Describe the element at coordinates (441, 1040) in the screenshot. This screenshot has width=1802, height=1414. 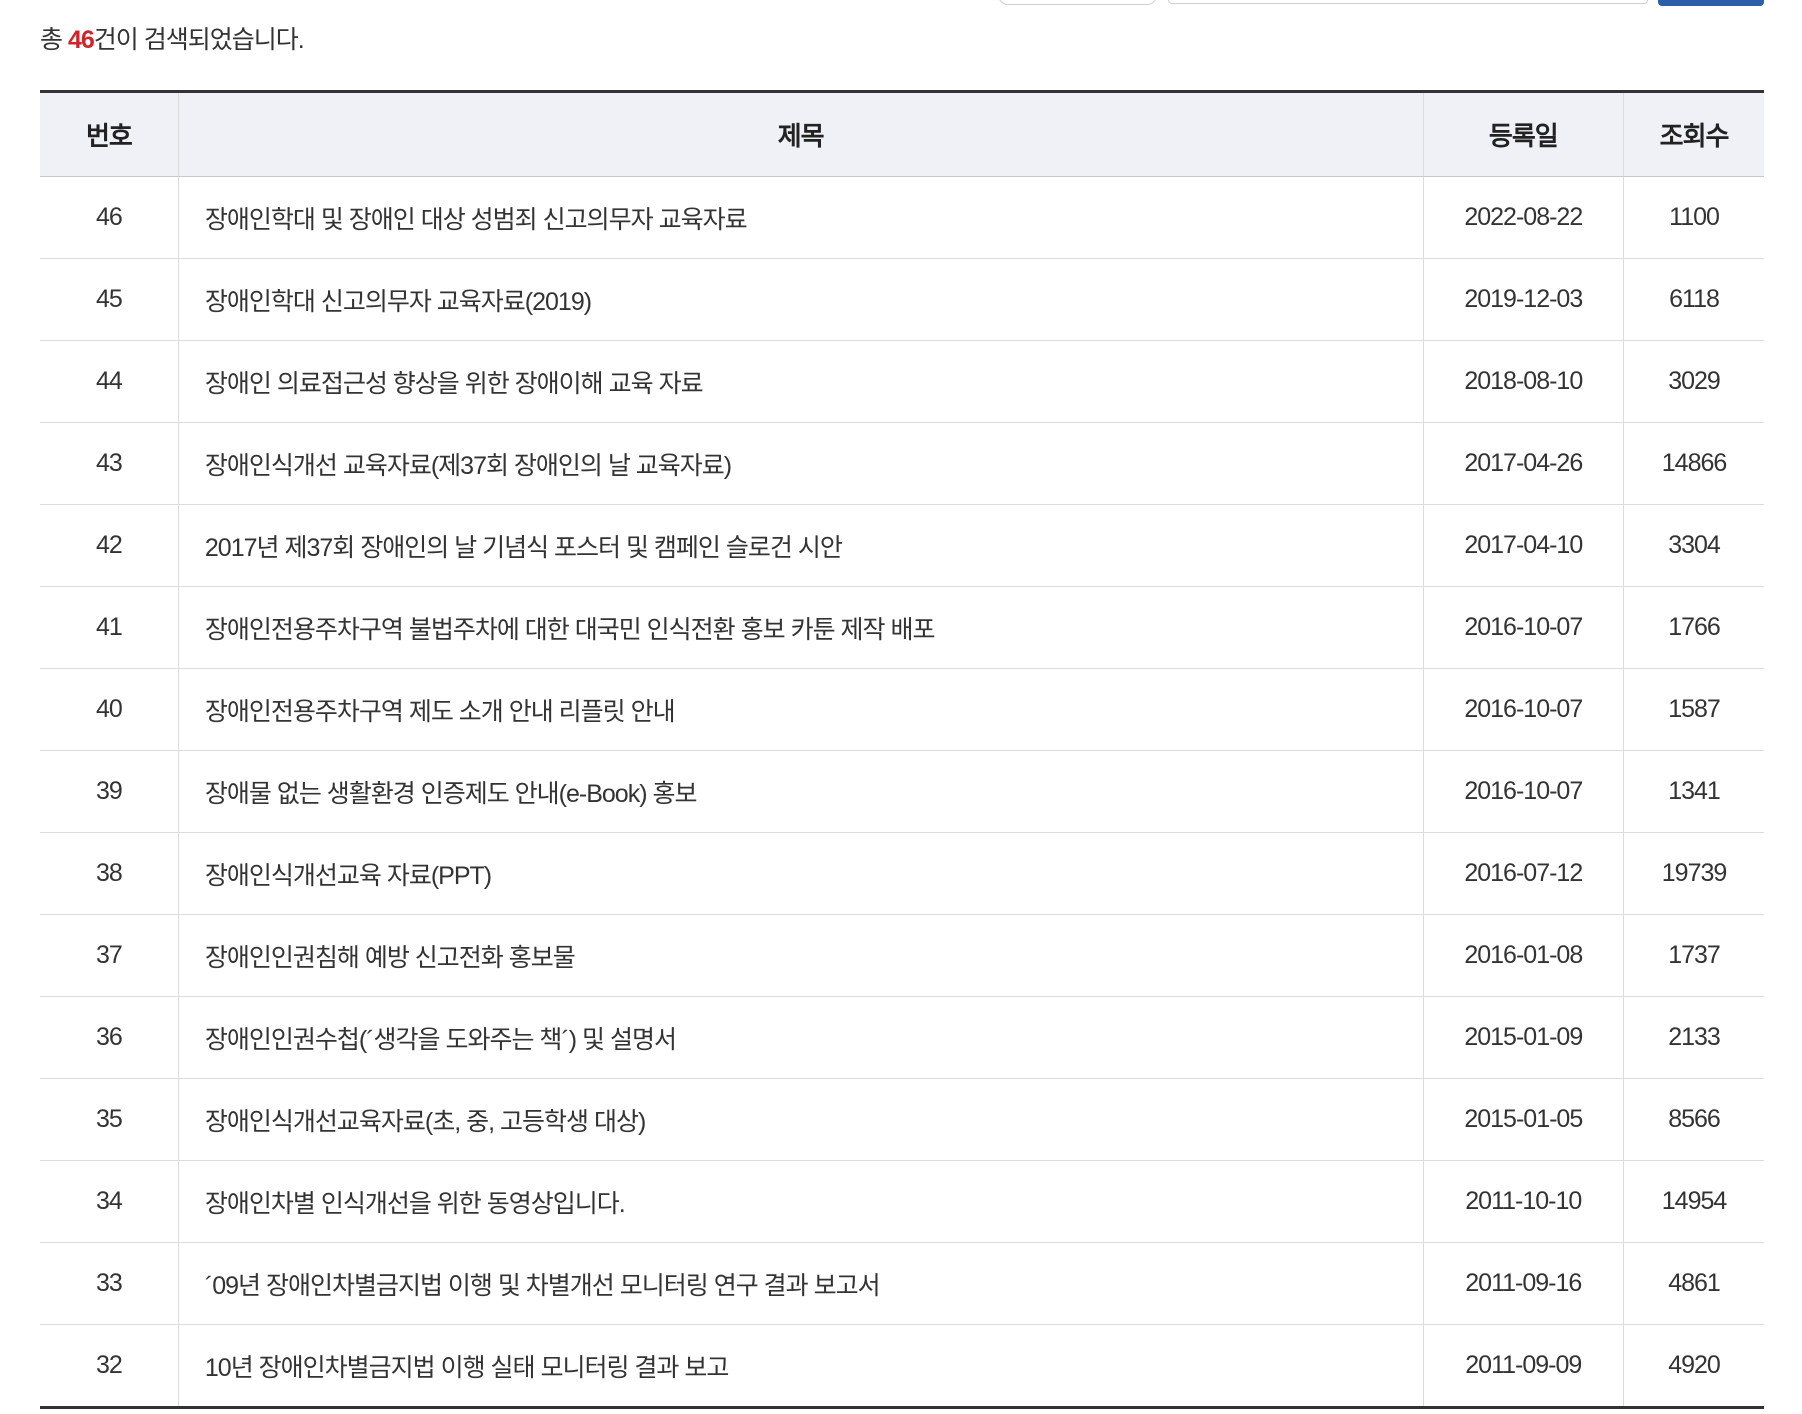
I see `post-title-link: 장애인인권수첩(´생각을 도와주는 책´) 및 설명서` at that location.